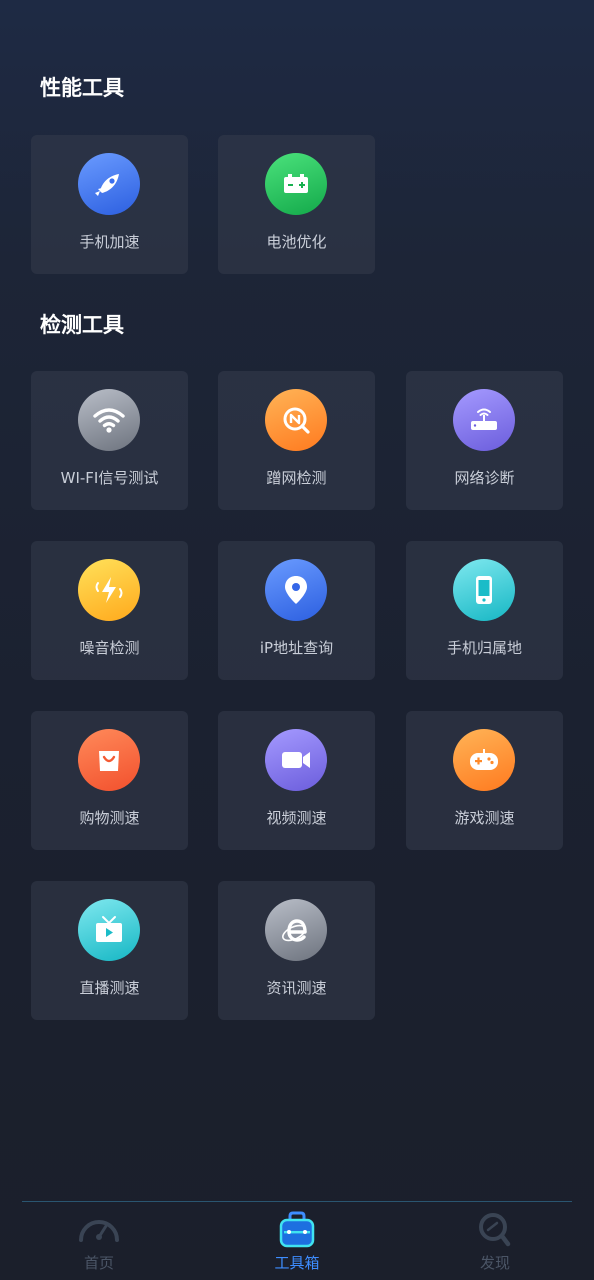 This screenshot has width=594, height=1280. Describe the element at coordinates (109, 818) in the screenshot. I see `tool-label: 购物测速` at that location.